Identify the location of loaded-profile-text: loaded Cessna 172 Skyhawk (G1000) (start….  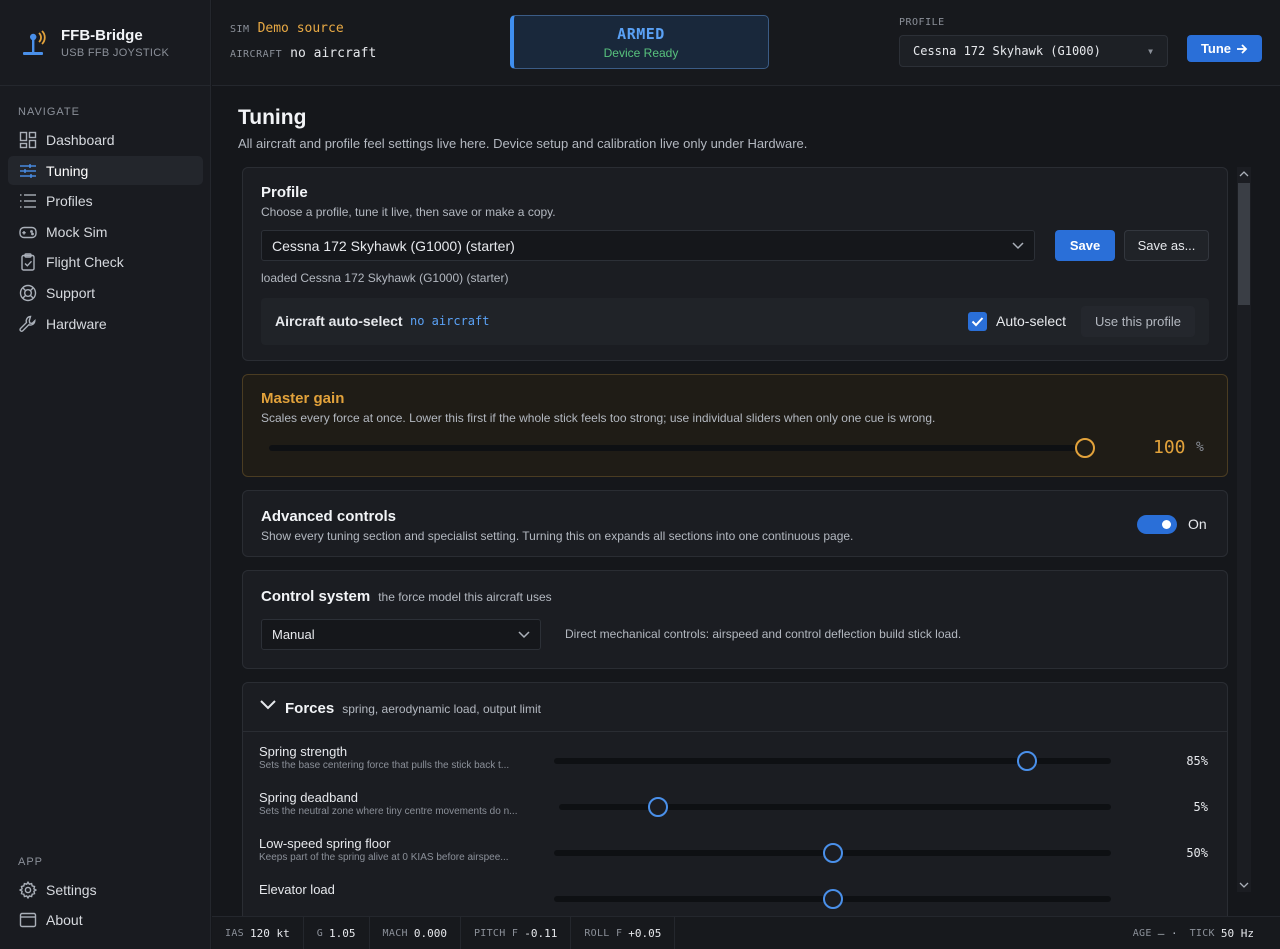
(385, 278).